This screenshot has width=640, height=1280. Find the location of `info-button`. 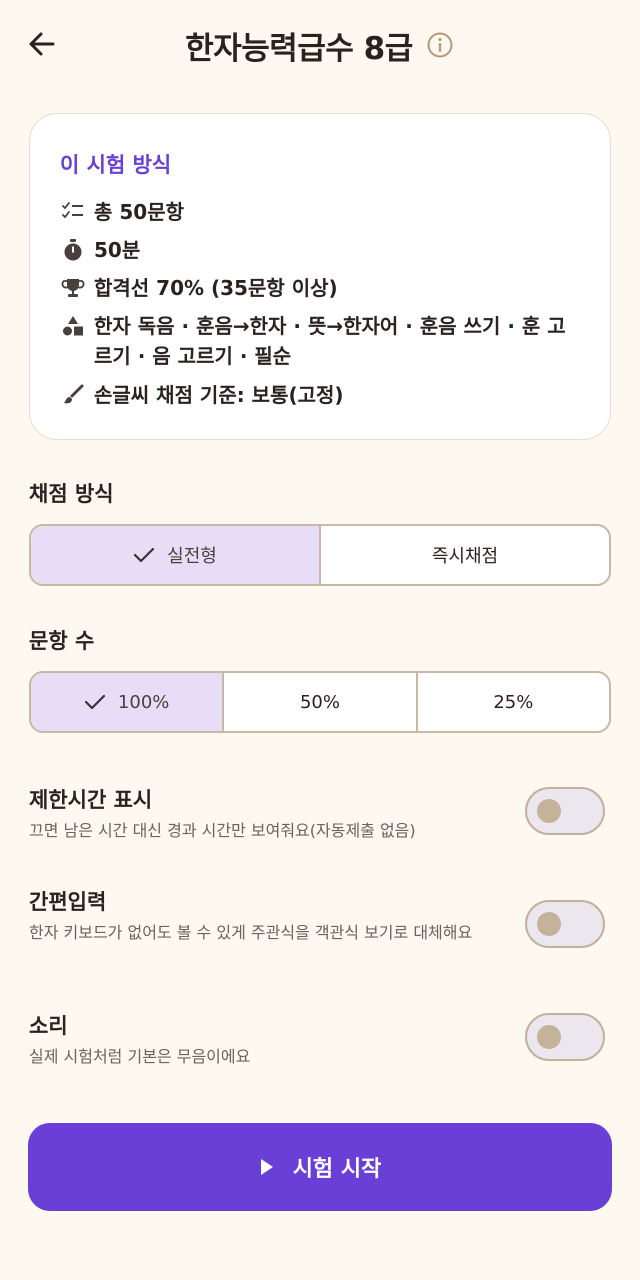

info-button is located at coordinates (440, 45).